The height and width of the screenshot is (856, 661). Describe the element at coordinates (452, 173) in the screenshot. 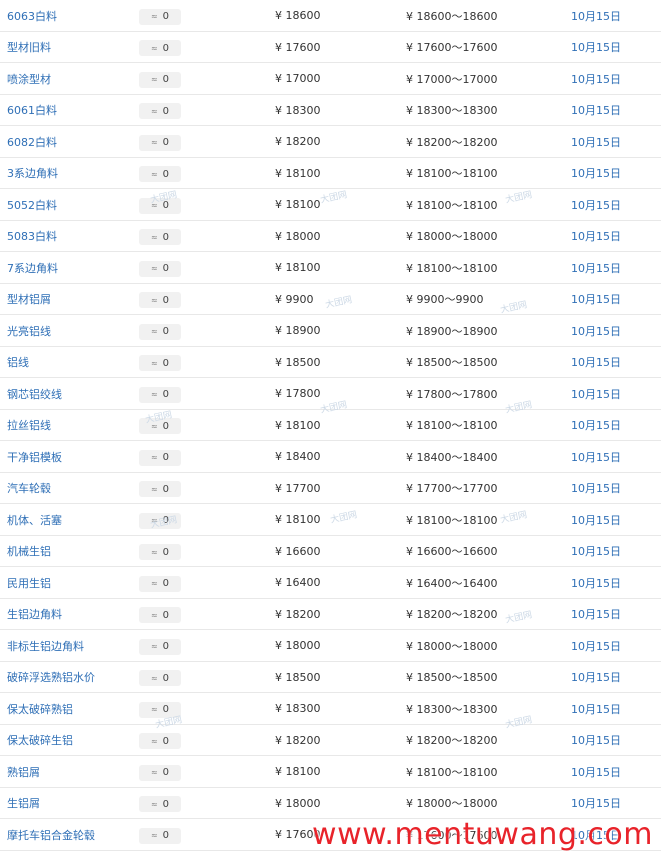

I see `price-range: ¥ 18100～18100` at that location.